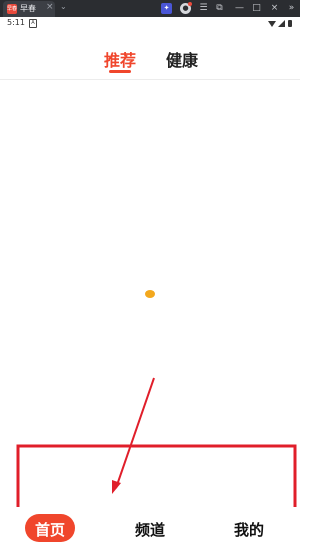 Image resolution: width=320 pixels, height=550 pixels. Describe the element at coordinates (281, 23) in the screenshot. I see `signal-icon` at that location.